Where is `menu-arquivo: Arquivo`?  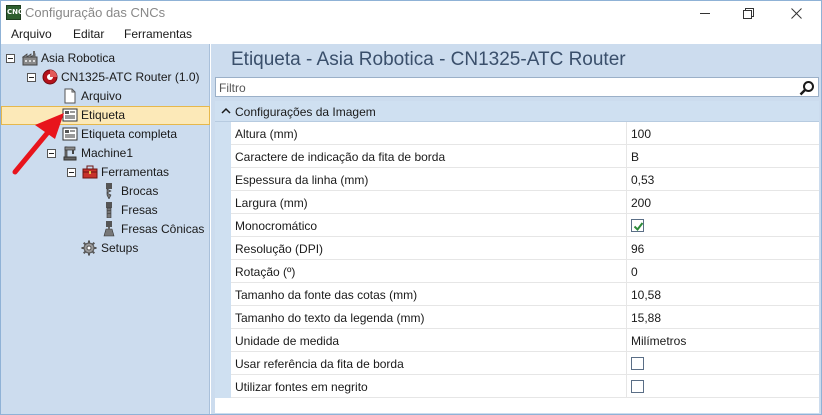
menu-arquivo: Arquivo is located at coordinates (31, 34).